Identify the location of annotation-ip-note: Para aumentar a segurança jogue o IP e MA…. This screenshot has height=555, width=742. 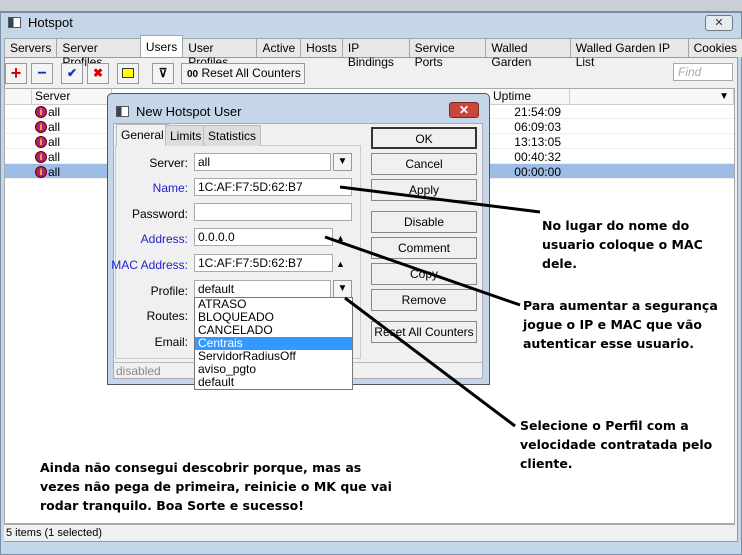
(620, 324).